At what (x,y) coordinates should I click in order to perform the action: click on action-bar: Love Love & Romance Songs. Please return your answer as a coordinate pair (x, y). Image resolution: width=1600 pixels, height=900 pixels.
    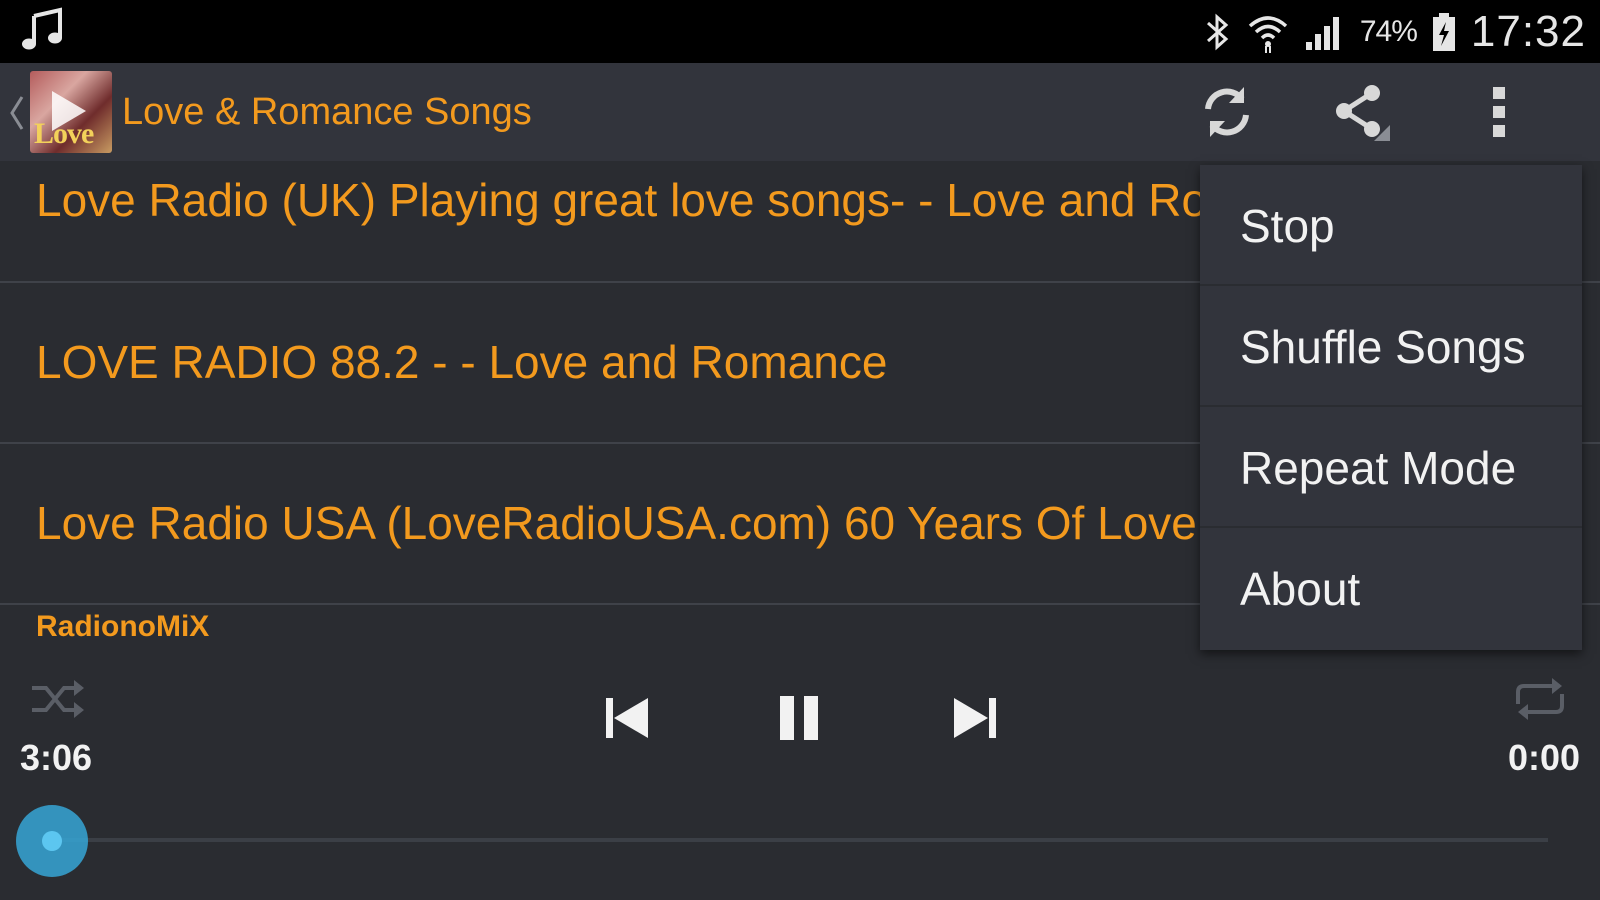
    Looking at the image, I should click on (800, 112).